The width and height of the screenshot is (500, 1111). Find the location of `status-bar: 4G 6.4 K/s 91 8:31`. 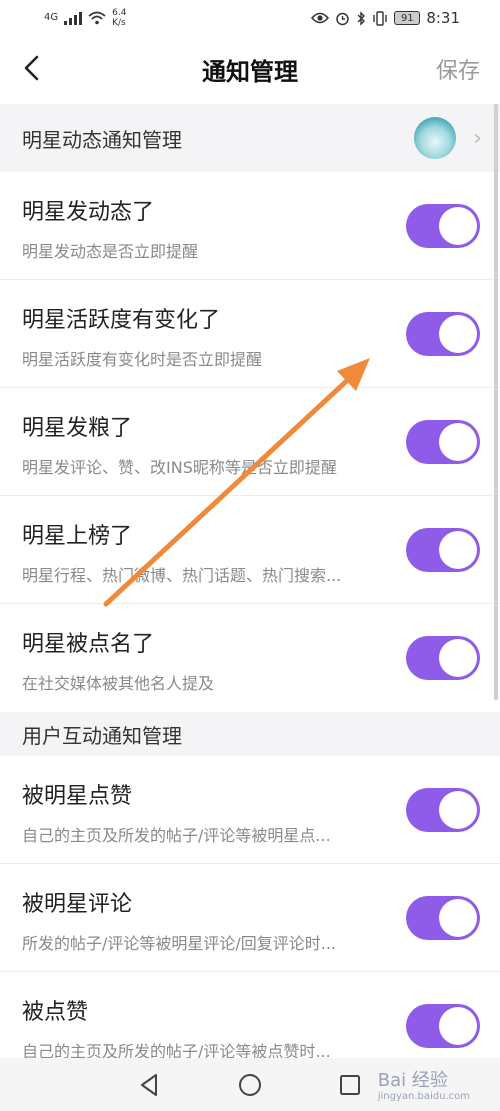

status-bar: 4G 6.4 K/s 91 8:31 is located at coordinates (250, 18).